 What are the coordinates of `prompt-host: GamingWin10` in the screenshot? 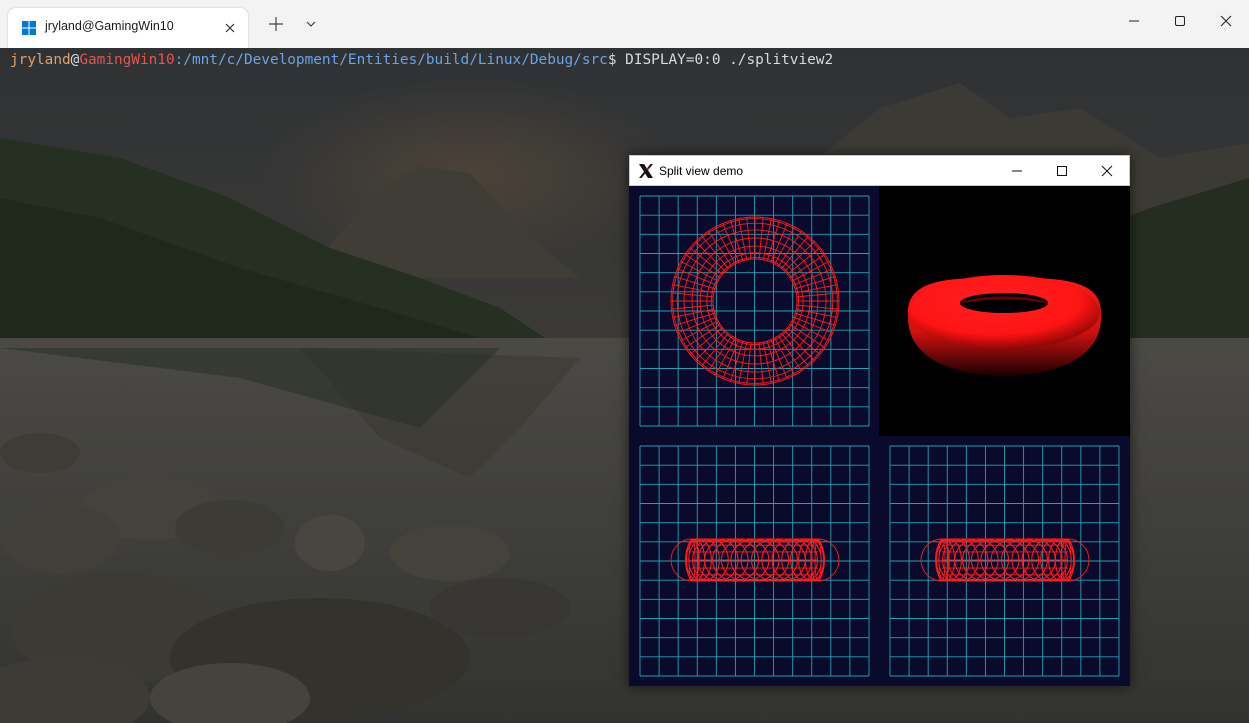 It's located at (127, 60).